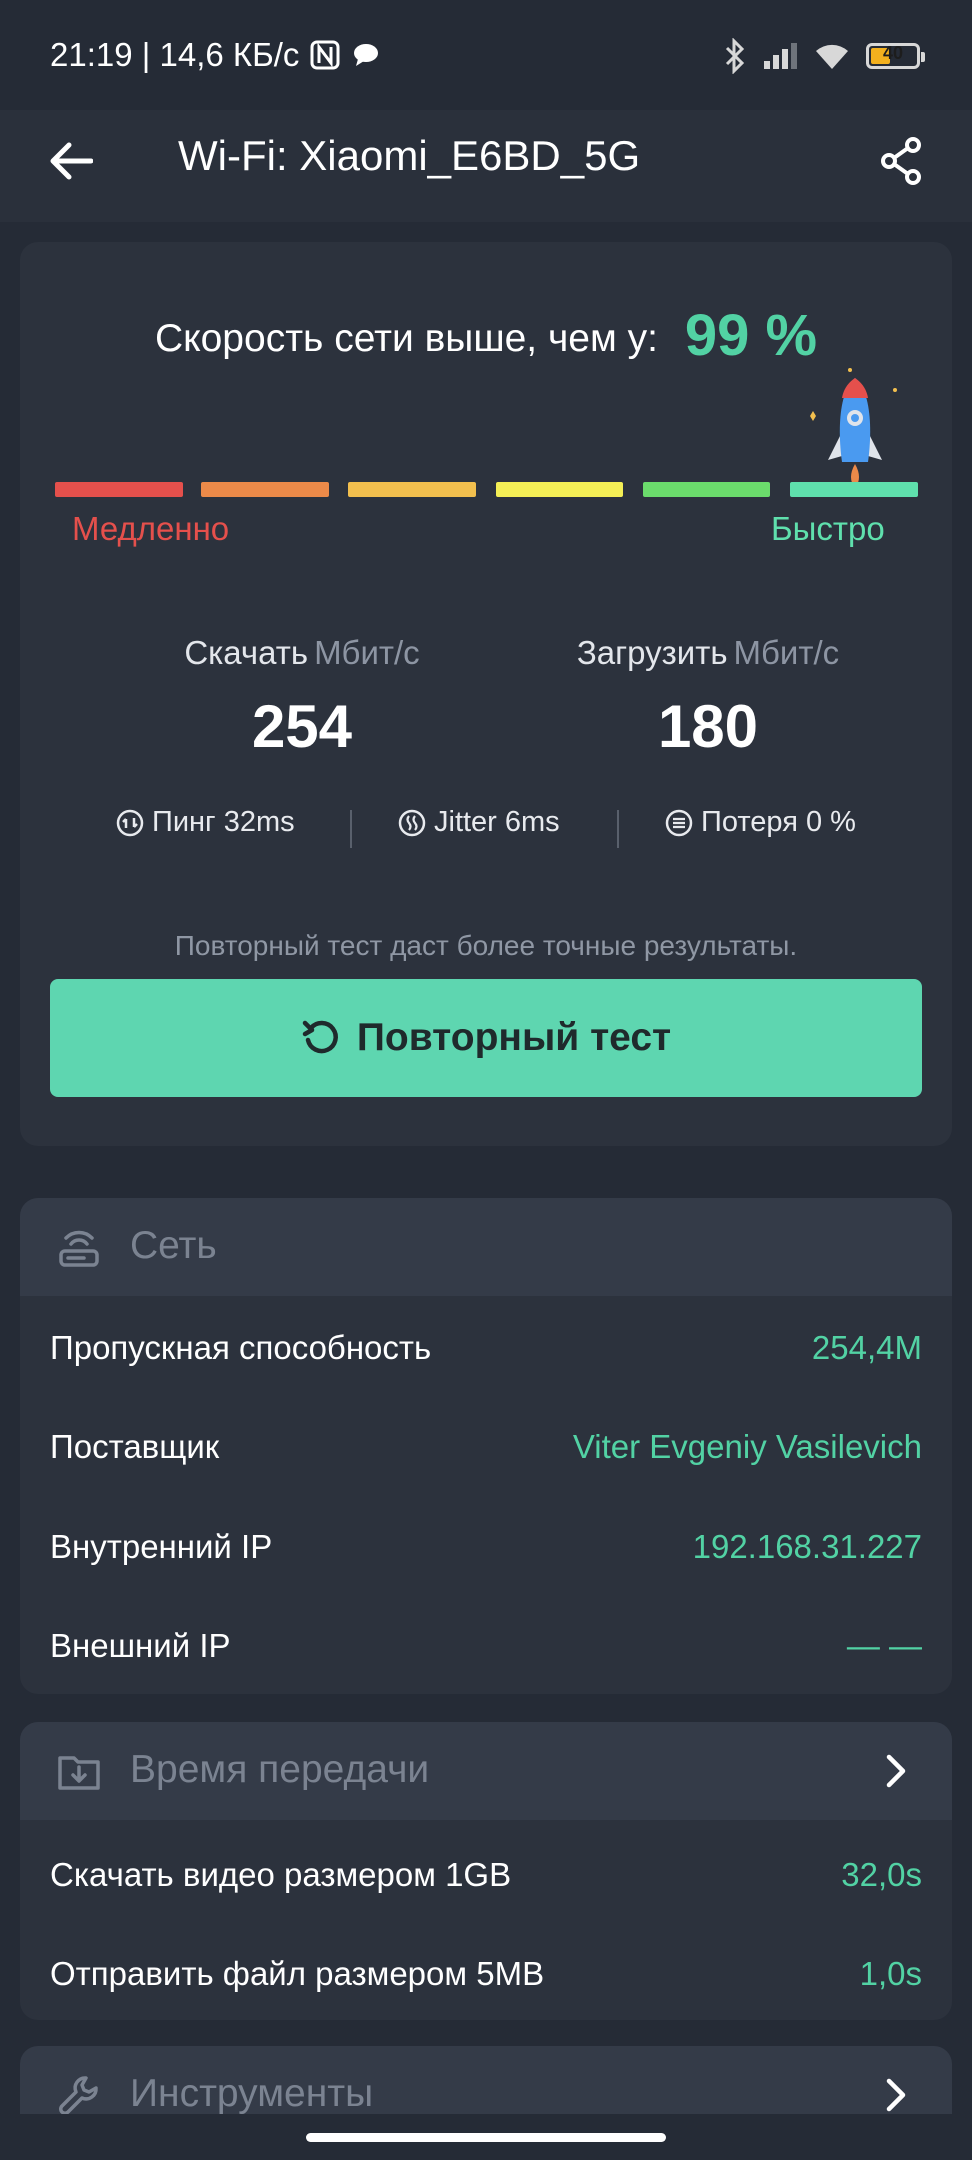 The height and width of the screenshot is (2160, 972). What do you see at coordinates (406, 338) in the screenshot?
I see `percentile-label: Скорость сети выше, чем у:` at bounding box center [406, 338].